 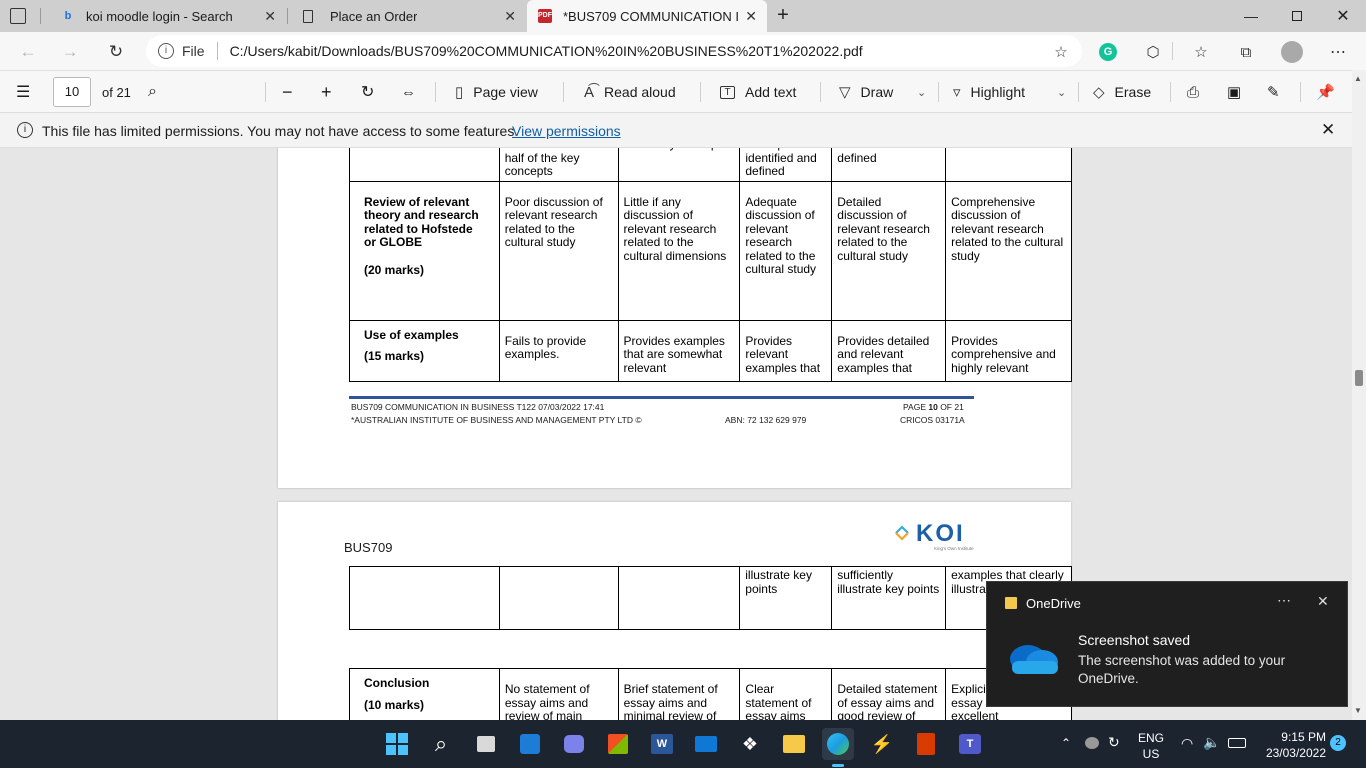 I want to click on dropbox-icon: ❖, so click(x=750, y=744).